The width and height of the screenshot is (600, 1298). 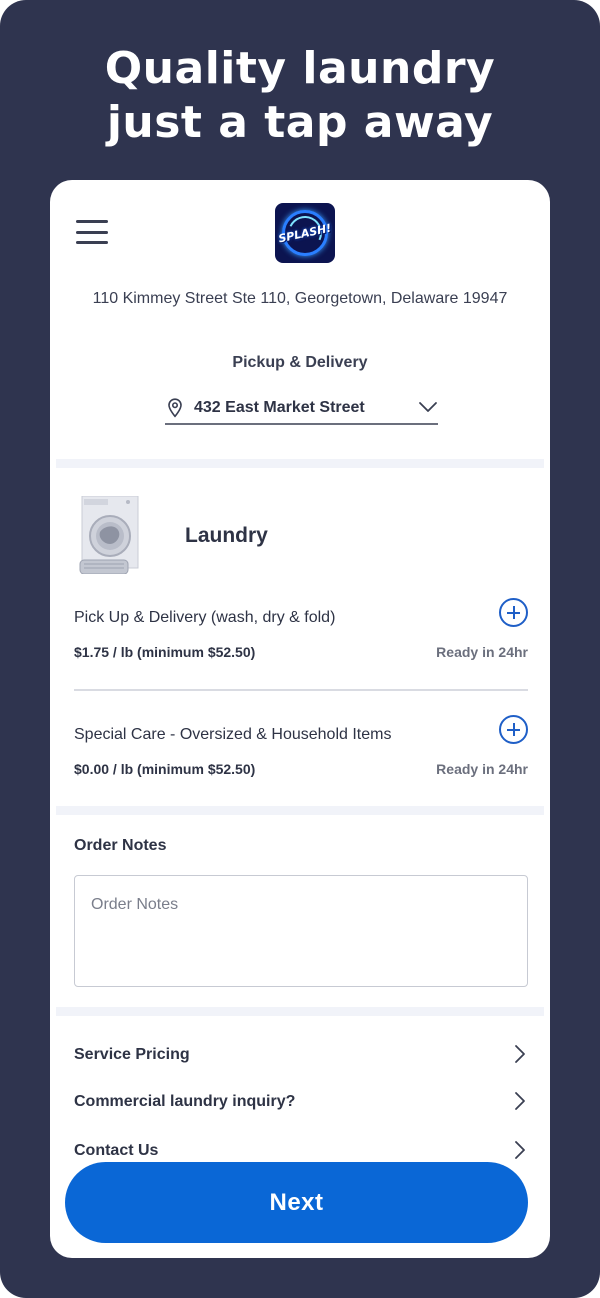 What do you see at coordinates (301, 931) in the screenshot?
I see `order-notes-input` at bounding box center [301, 931].